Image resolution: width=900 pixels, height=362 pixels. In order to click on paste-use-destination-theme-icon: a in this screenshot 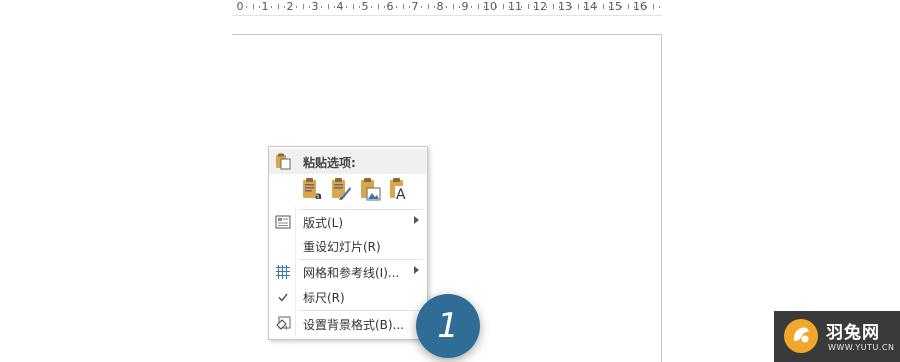, I will do `click(312, 191)`.